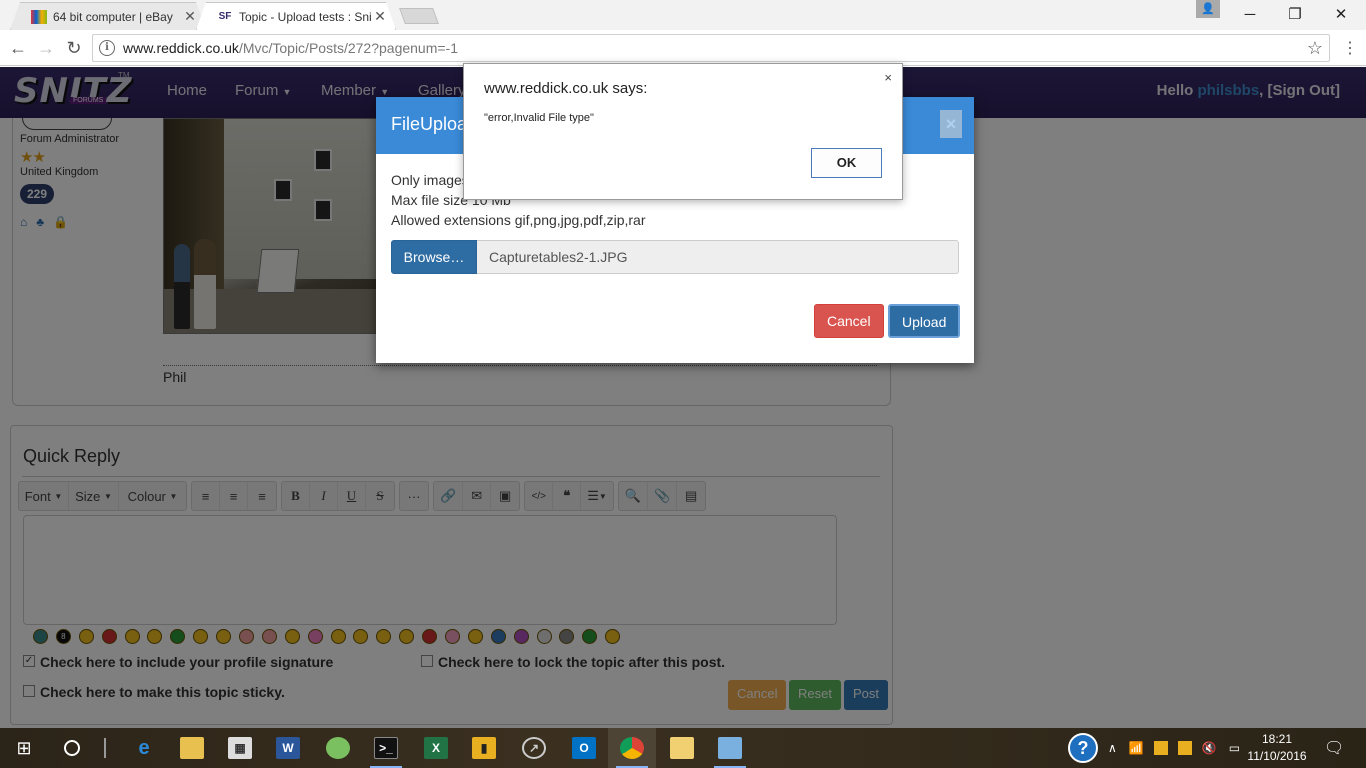 Image resolution: width=1366 pixels, height=768 pixels. I want to click on outlook-icon: O, so click(584, 748).